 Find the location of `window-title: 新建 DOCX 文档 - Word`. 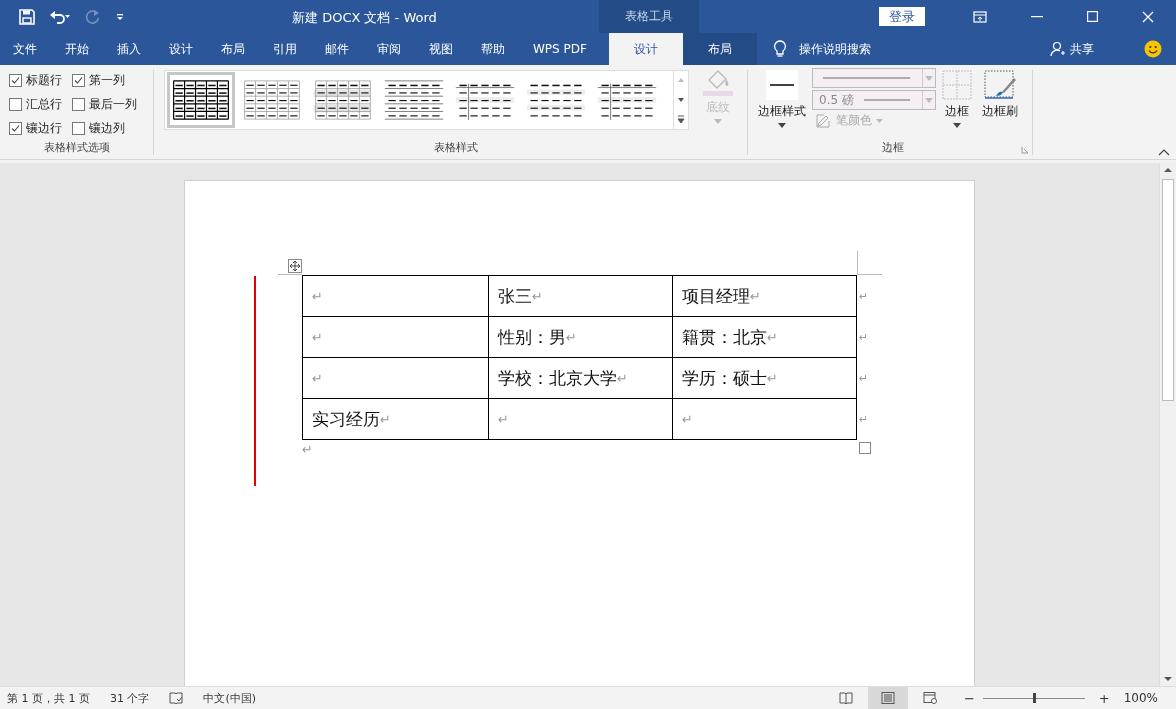

window-title: 新建 DOCX 文档 - Word is located at coordinates (364, 18).